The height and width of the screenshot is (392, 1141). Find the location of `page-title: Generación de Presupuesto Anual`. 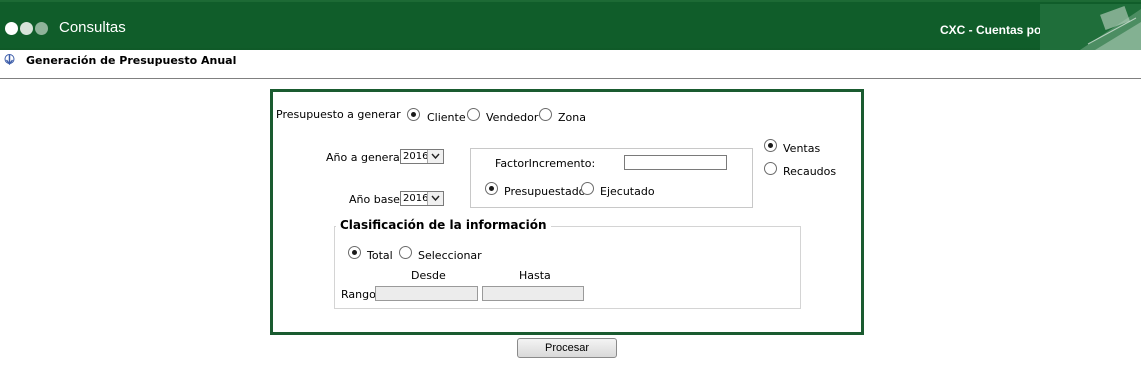

page-title: Generación de Presupuesto Anual is located at coordinates (131, 60).